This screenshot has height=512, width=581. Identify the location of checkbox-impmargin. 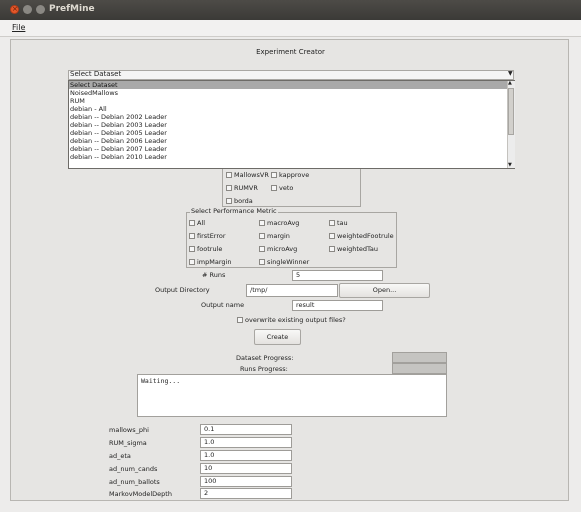
(192, 262).